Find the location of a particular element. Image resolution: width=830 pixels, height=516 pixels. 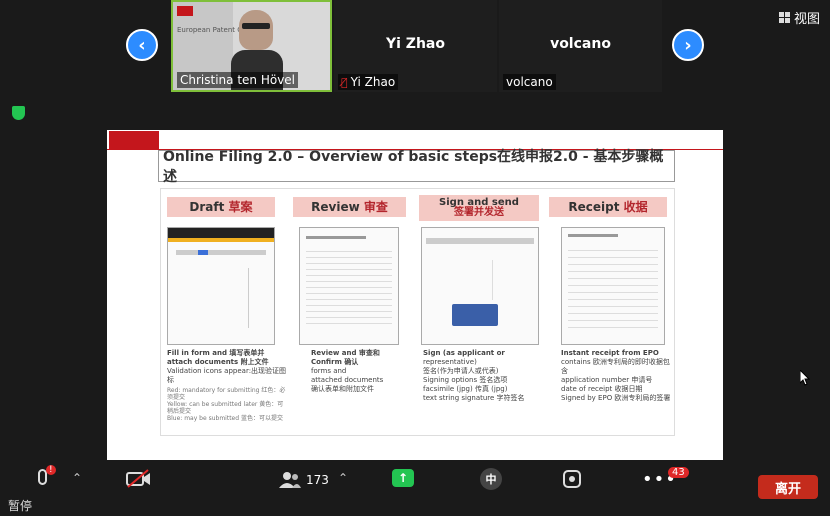

epo-logo is located at coordinates (134, 140).